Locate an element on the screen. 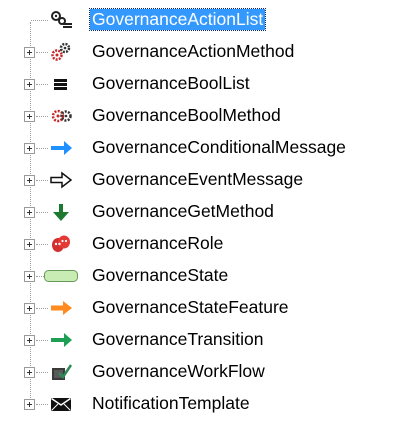  green-arrow-icon is located at coordinates (61, 340).